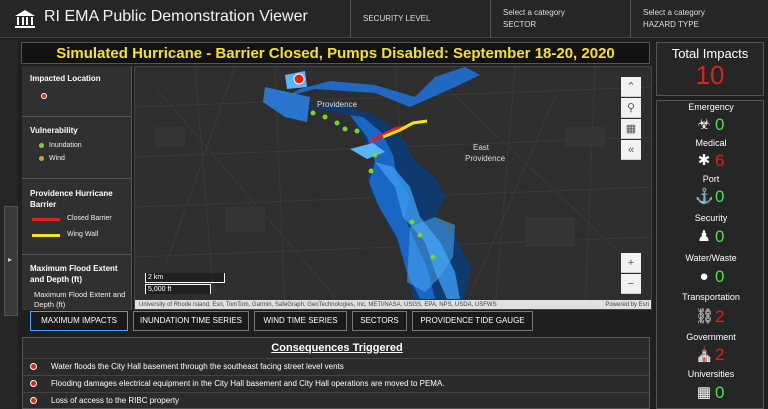 The image size is (768, 409). Describe the element at coordinates (631, 150) in the screenshot. I see `chevrons-left-icon: «` at that location.